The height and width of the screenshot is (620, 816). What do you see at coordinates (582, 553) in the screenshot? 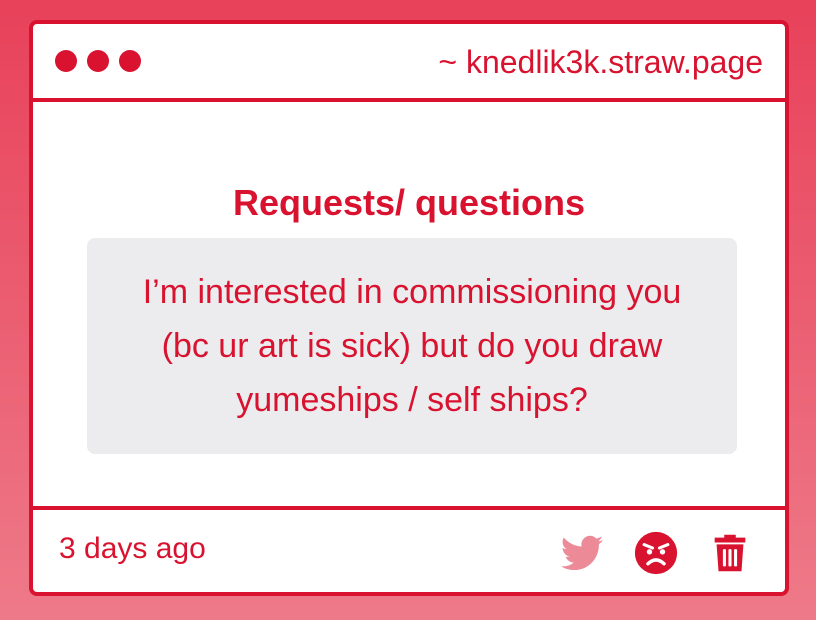
I see `twitter-icon` at bounding box center [582, 553].